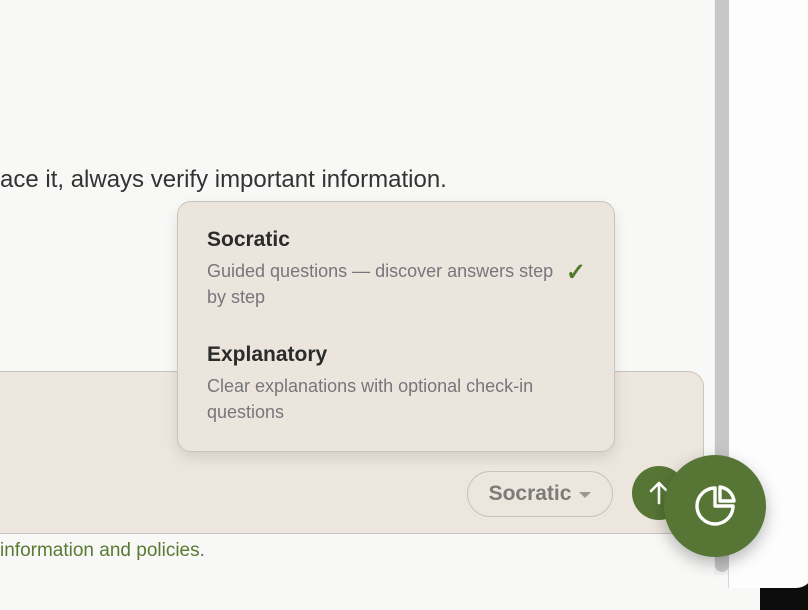 This screenshot has width=808, height=610. What do you see at coordinates (530, 493) in the screenshot?
I see `mode-selector-label: Socratic` at bounding box center [530, 493].